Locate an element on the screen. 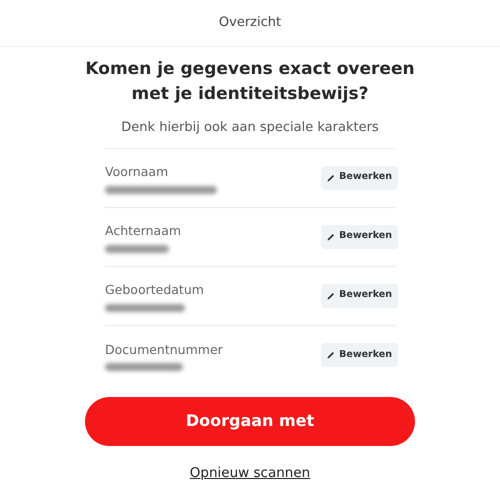  field-label: Achternaam is located at coordinates (143, 231).